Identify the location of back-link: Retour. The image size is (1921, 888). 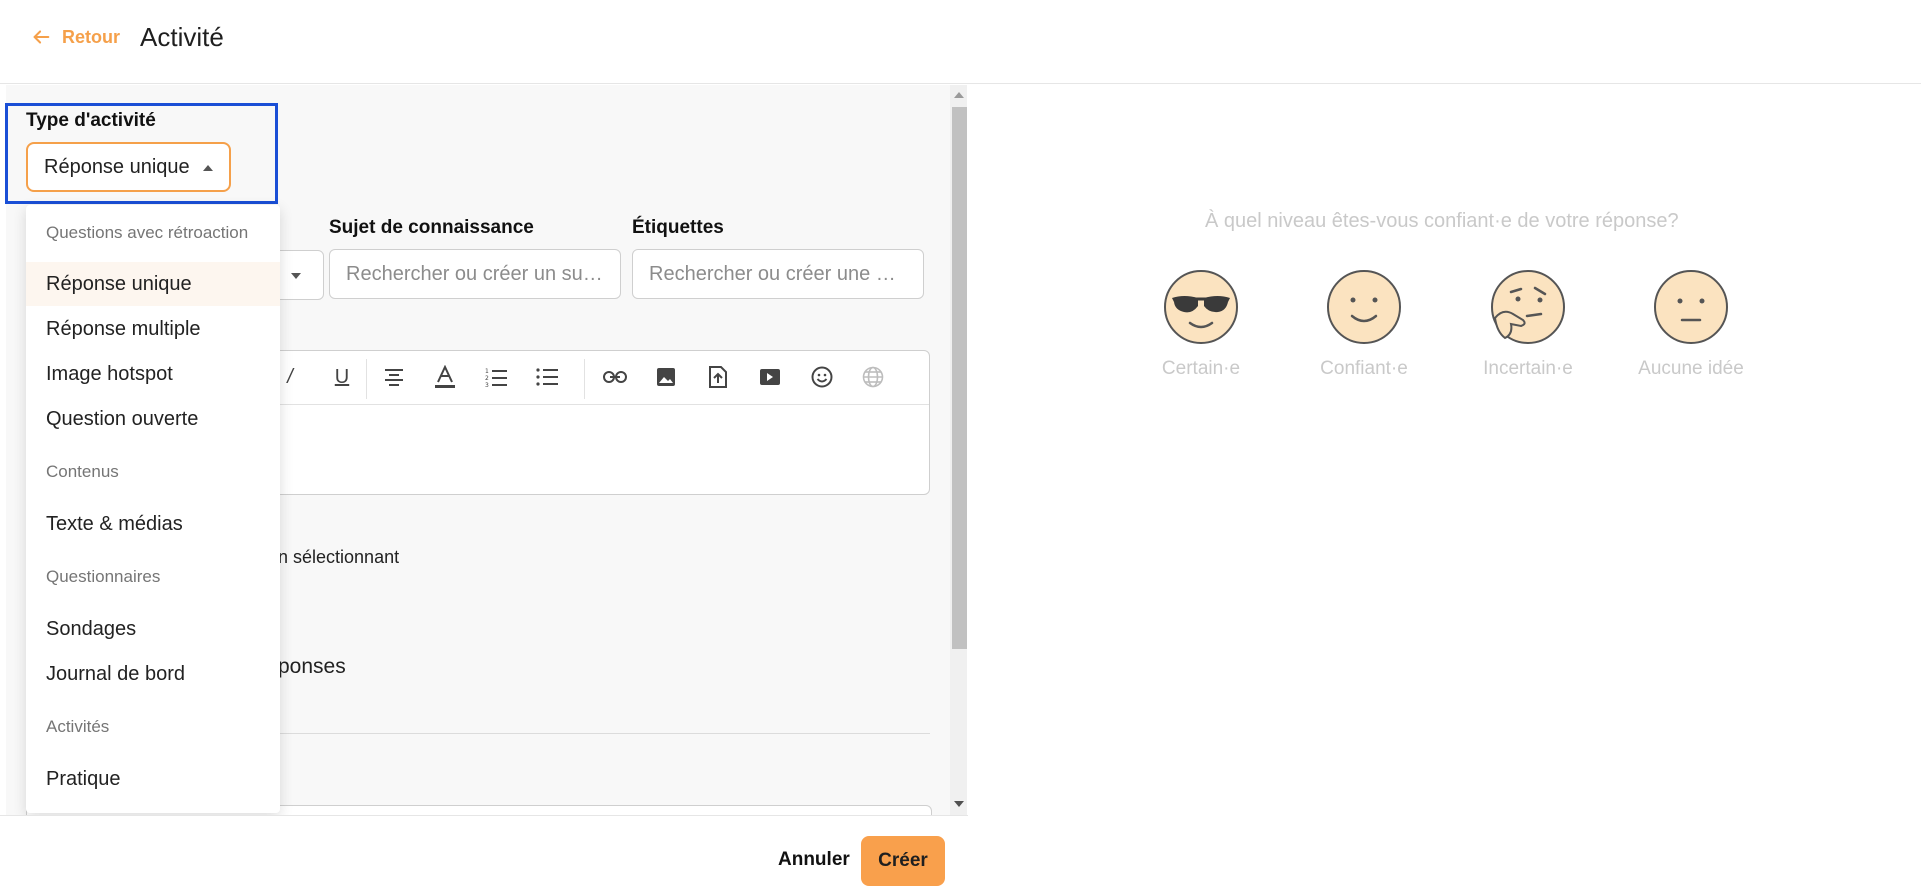
(75, 37).